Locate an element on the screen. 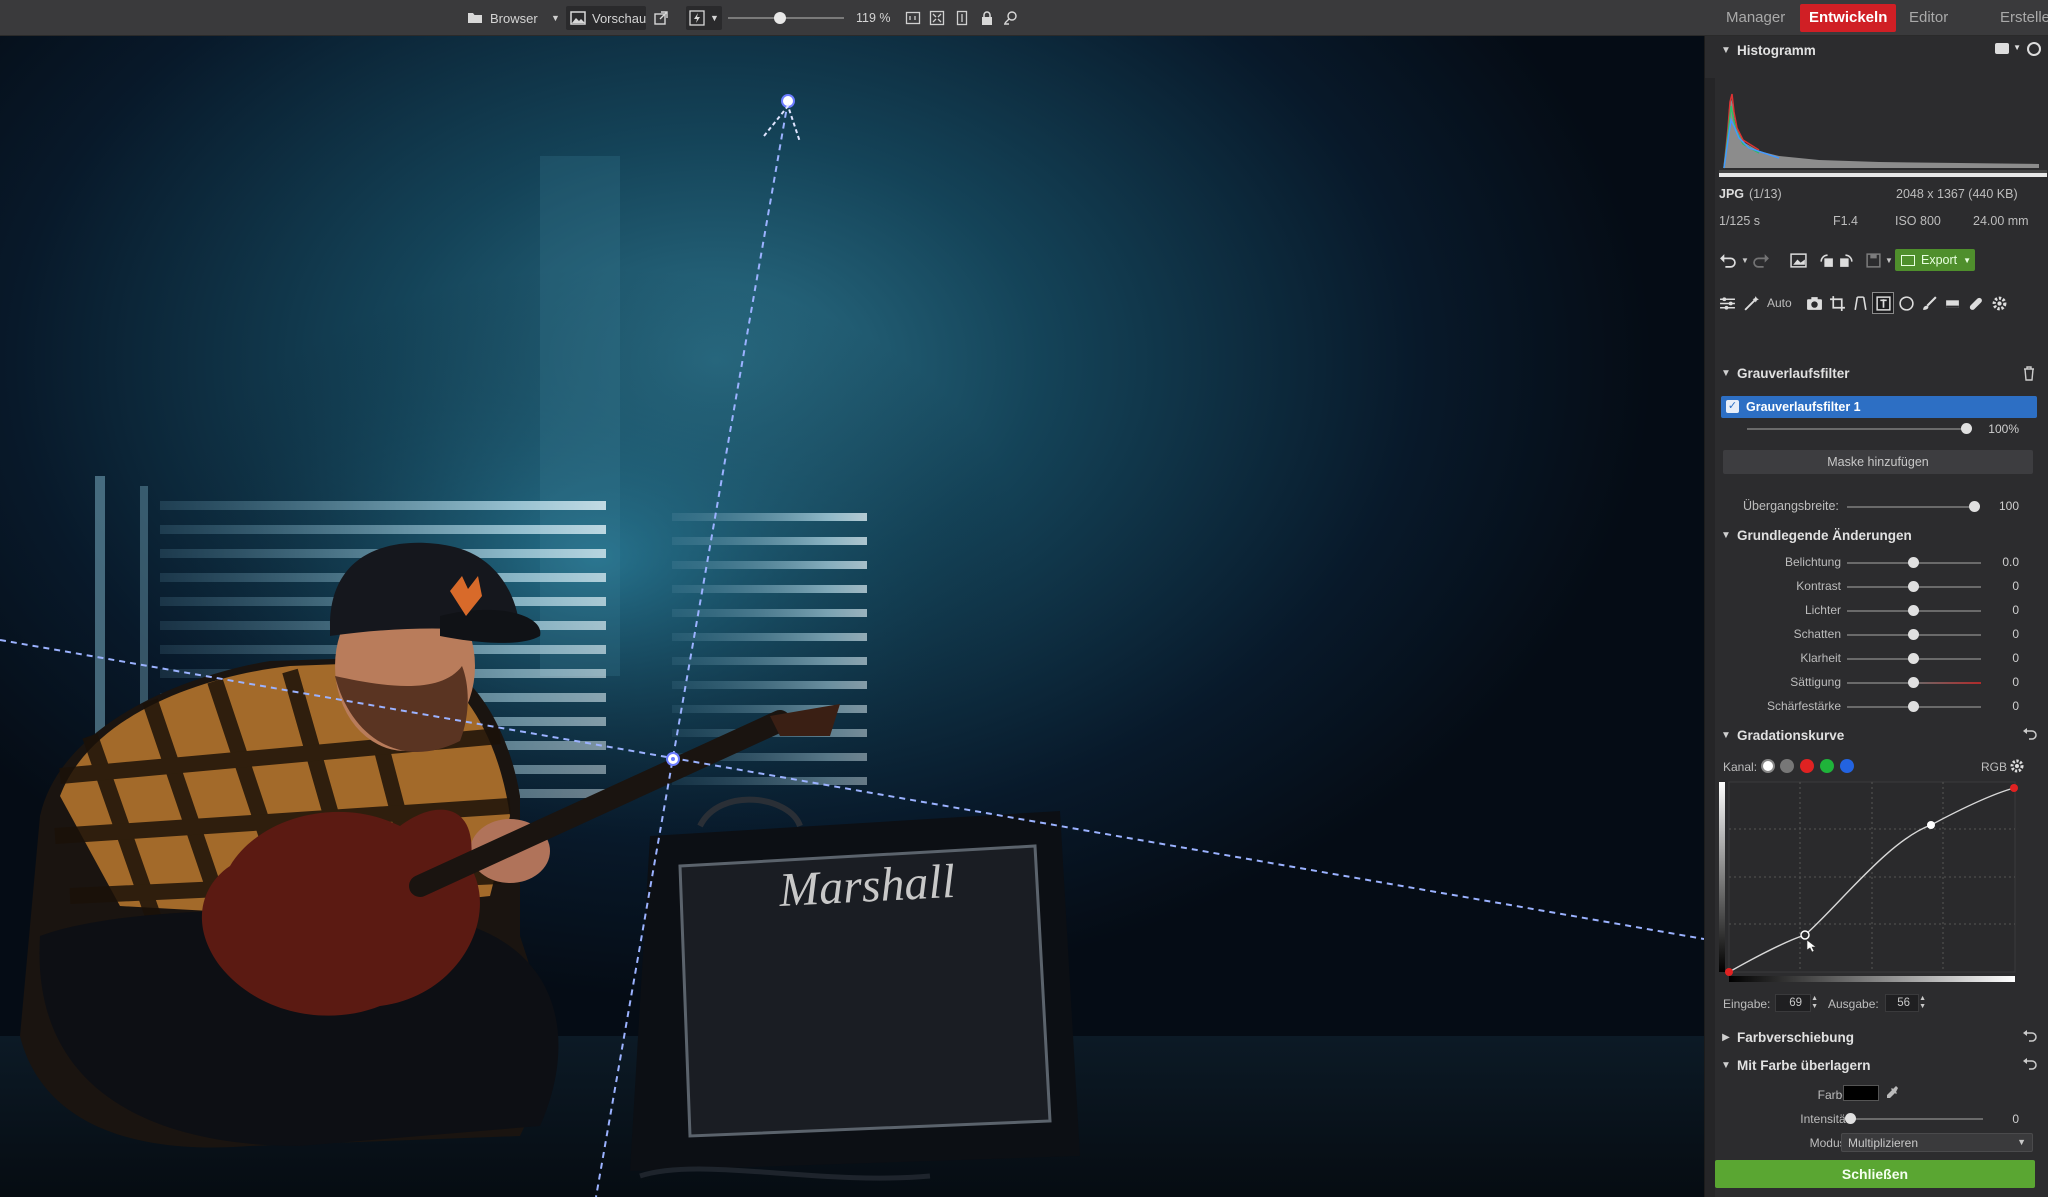 This screenshot has height=1197, width=2048. rotate-left-button is located at coordinates (1826, 260).